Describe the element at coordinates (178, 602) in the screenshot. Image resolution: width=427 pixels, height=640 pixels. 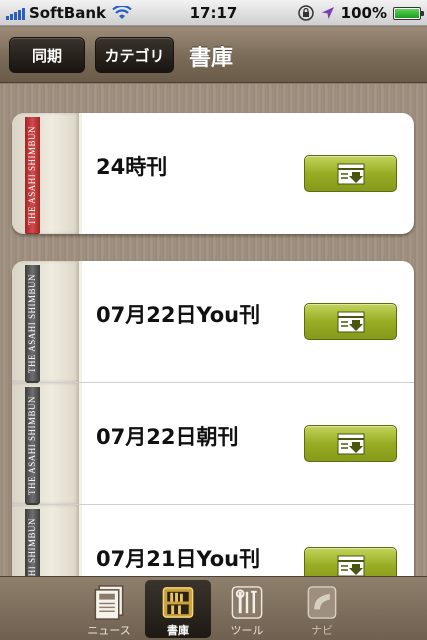
I see `bookshelf-icon` at that location.